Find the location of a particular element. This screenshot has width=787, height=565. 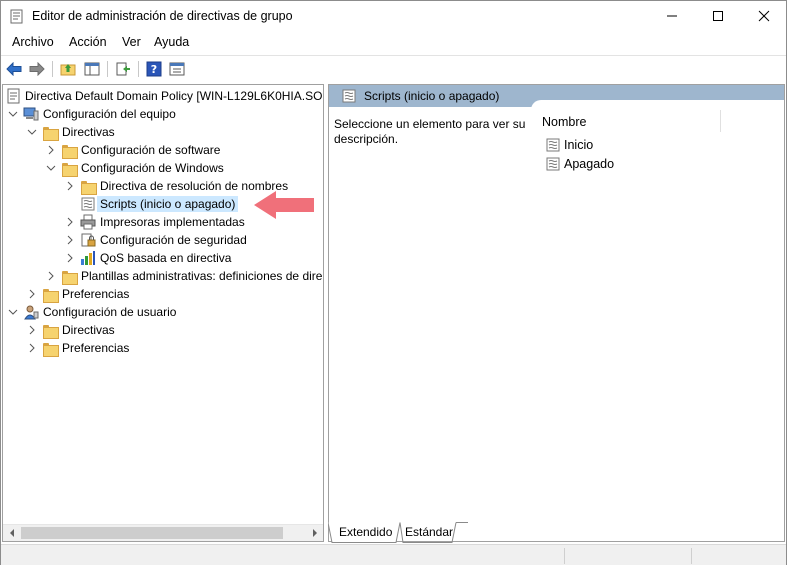

show-hide-tree-button is located at coordinates (92, 69).